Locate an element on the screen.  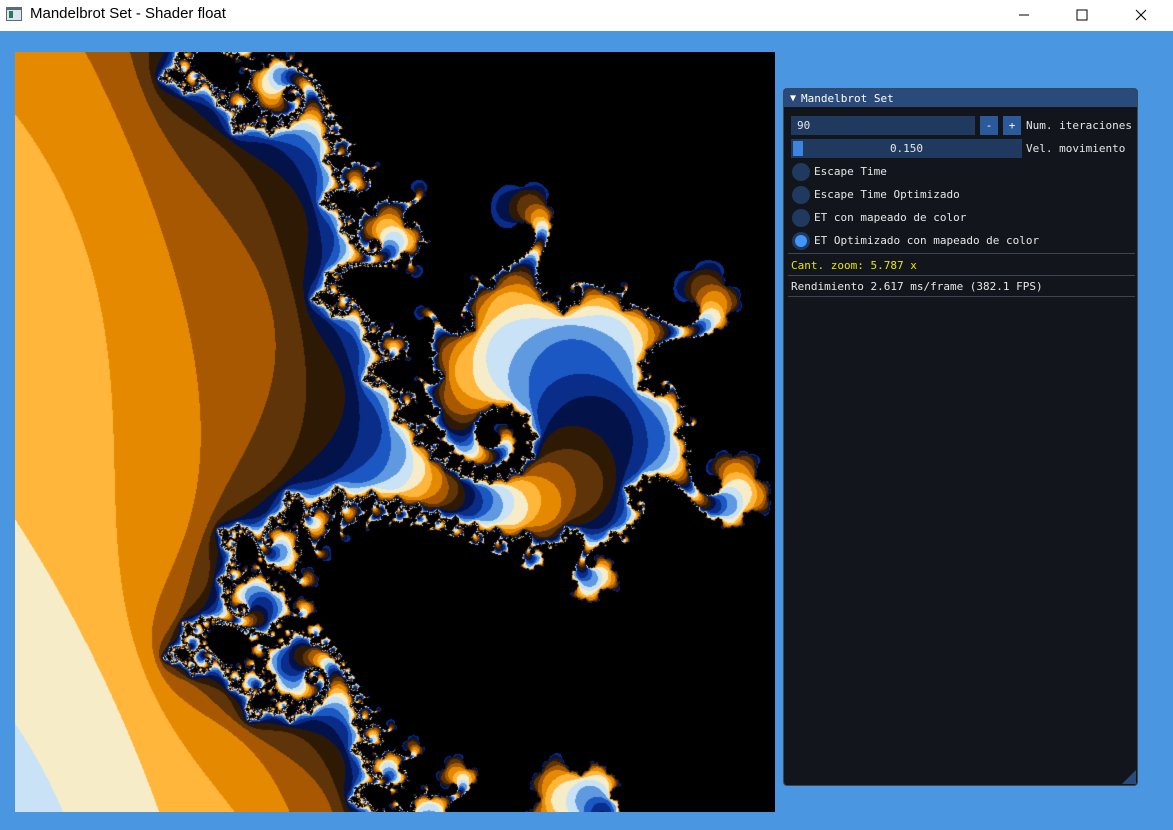
app-icon is located at coordinates (14, 14).